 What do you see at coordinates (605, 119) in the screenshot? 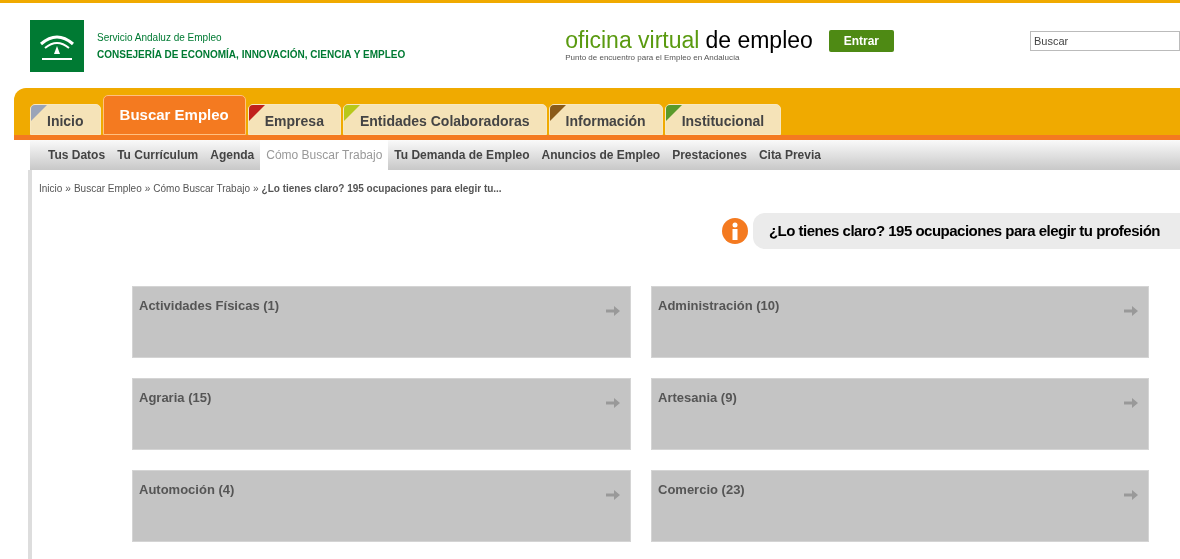
I see `nav-tab: Información` at bounding box center [605, 119].